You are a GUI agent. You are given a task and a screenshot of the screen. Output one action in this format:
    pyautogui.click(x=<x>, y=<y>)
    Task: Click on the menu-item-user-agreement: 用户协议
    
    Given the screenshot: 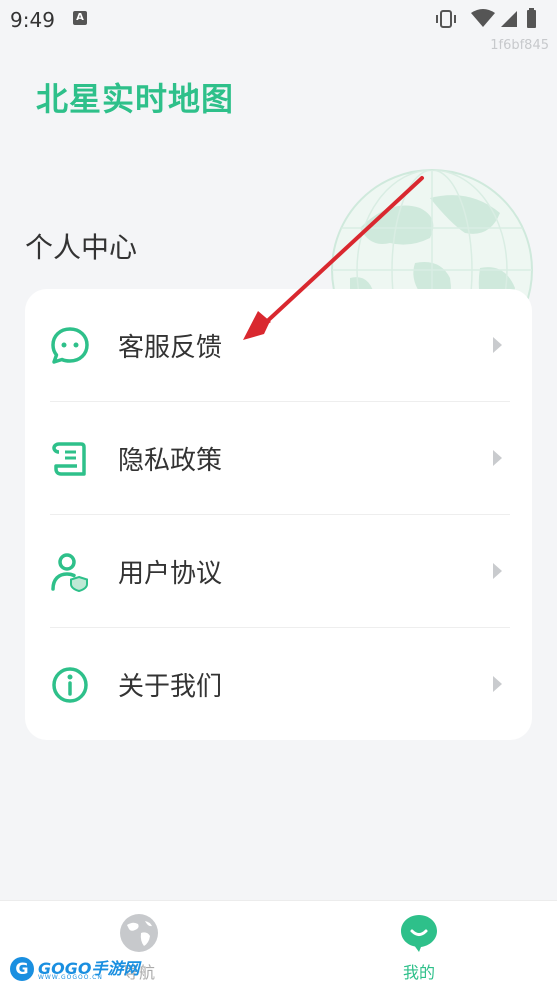 What is the action you would take?
    pyautogui.click(x=278, y=571)
    